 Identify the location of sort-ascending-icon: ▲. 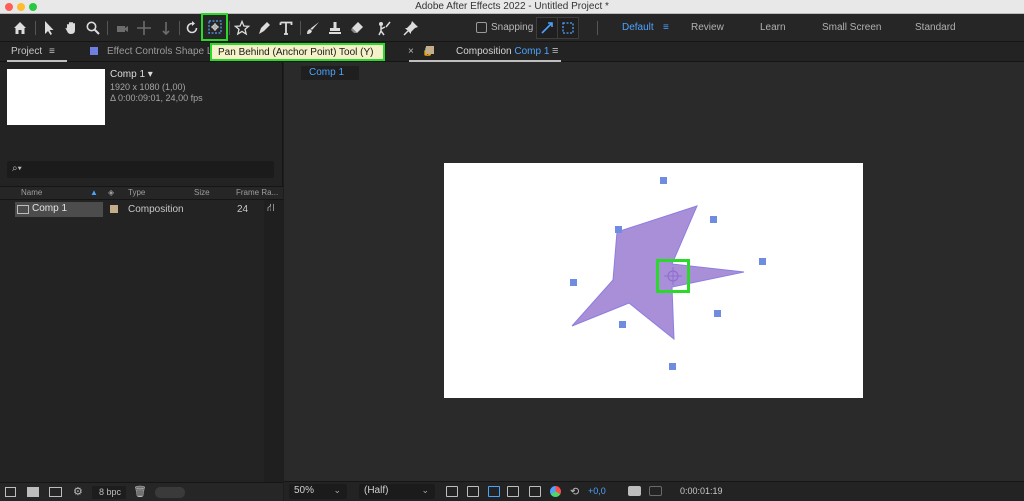
(94, 192).